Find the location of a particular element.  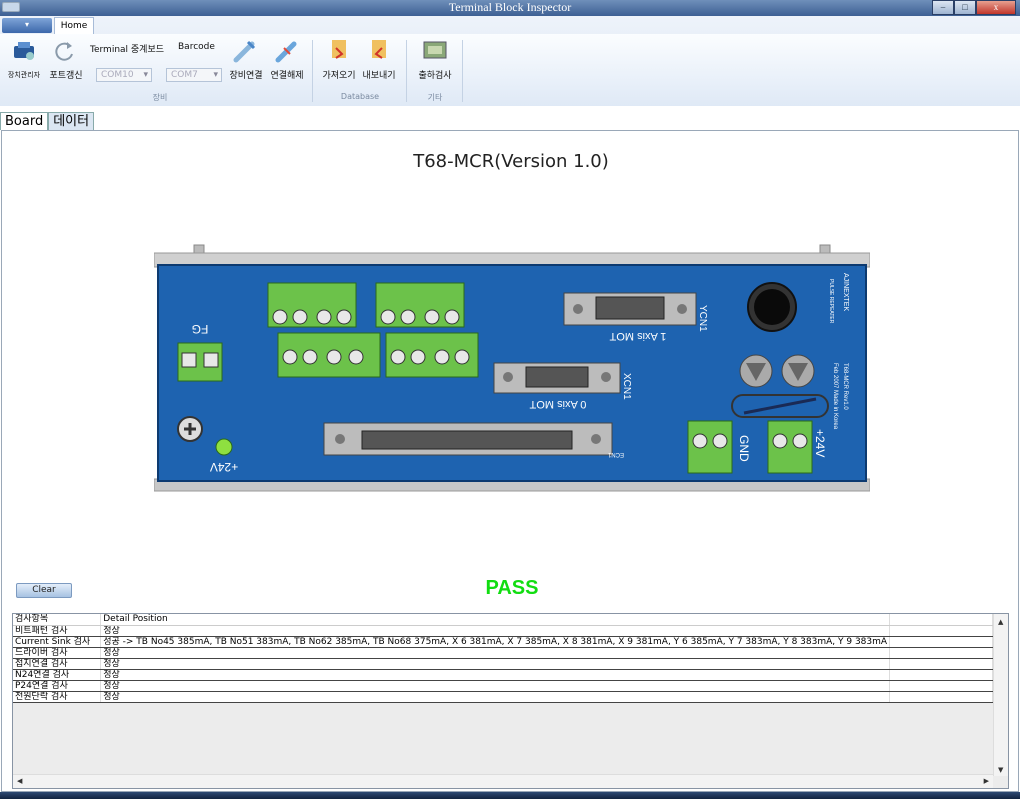

terminal-label: Terminal 중계보드 is located at coordinates (127, 50).